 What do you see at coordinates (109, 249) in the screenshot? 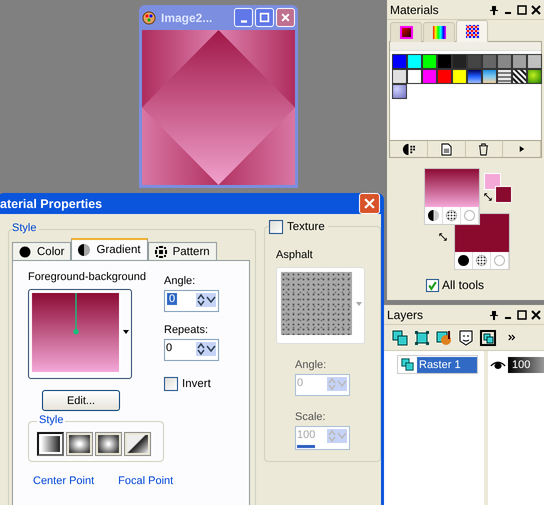
I see `tab: Gradient` at bounding box center [109, 249].